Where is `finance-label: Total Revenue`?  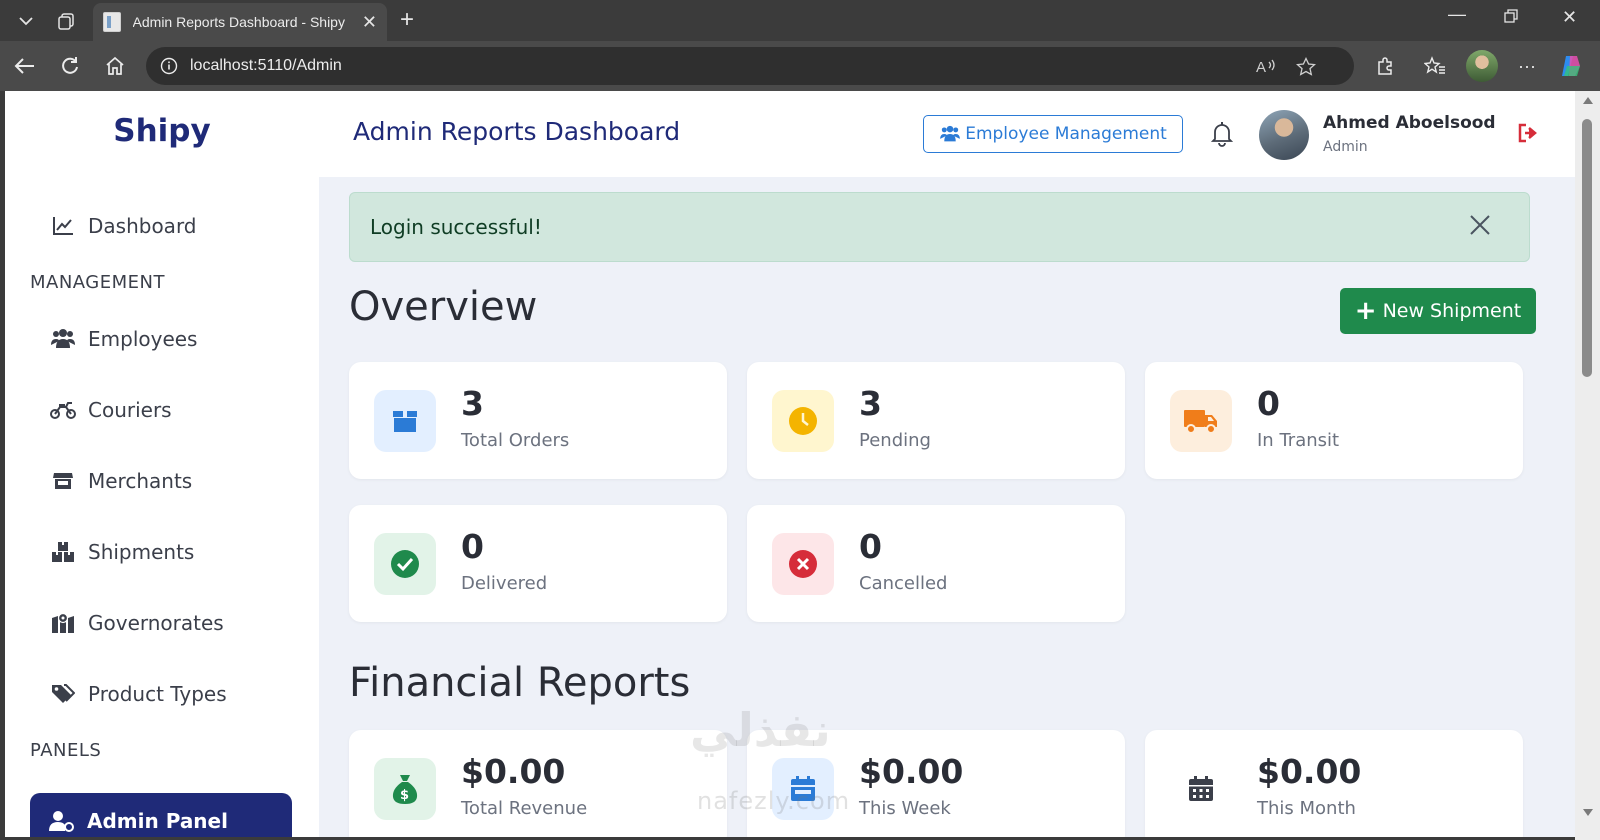 finance-label: Total Revenue is located at coordinates (524, 808).